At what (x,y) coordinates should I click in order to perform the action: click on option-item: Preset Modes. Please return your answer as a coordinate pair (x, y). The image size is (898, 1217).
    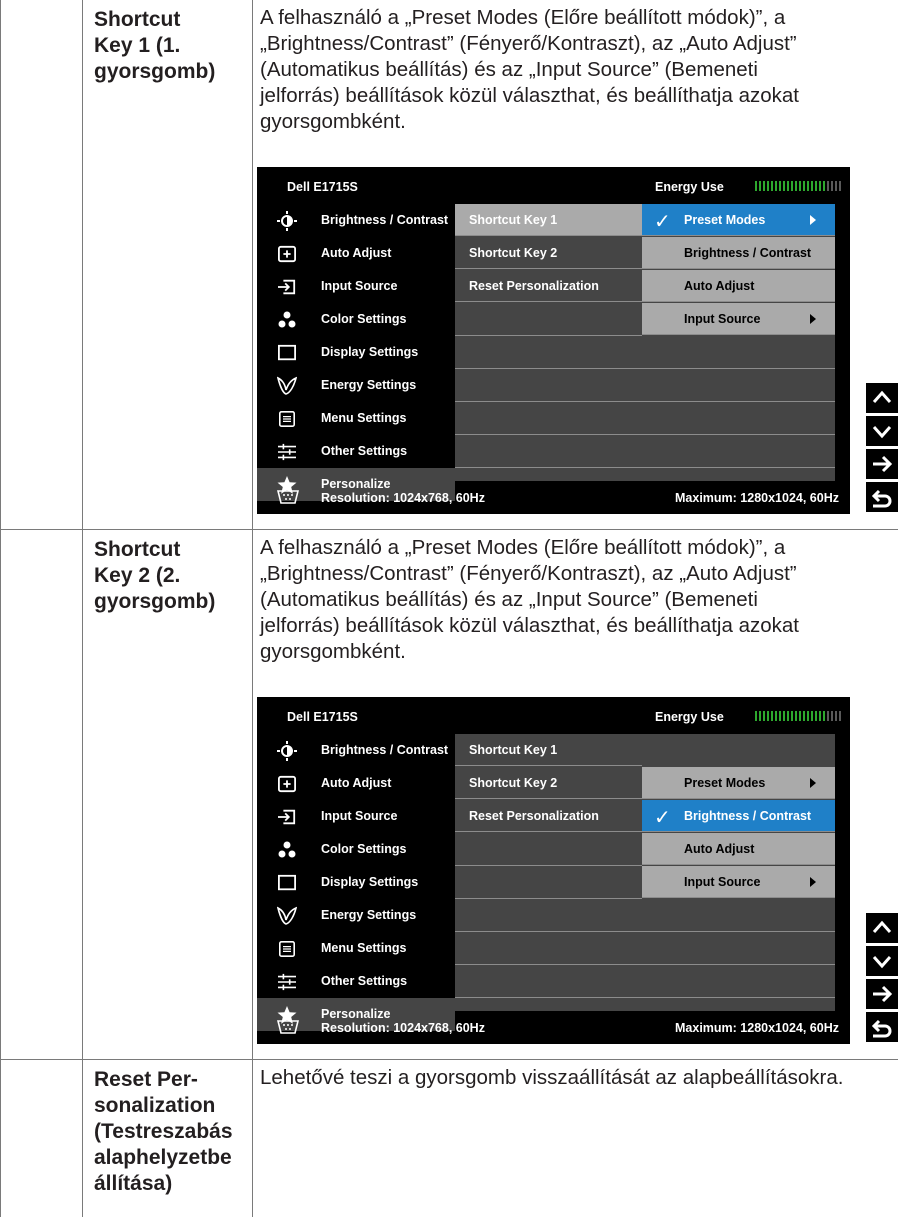
    Looking at the image, I should click on (738, 783).